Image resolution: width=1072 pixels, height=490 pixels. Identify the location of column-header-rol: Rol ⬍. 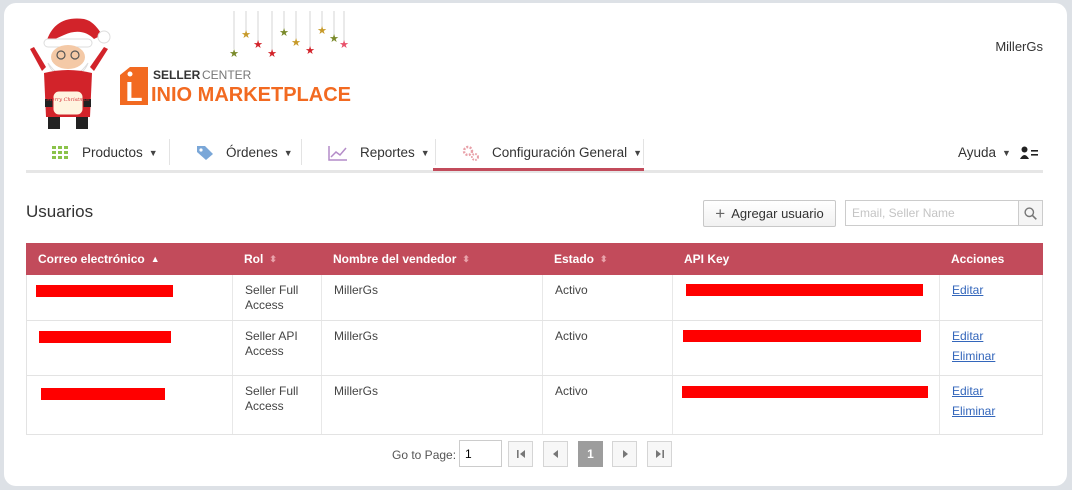
(260, 259).